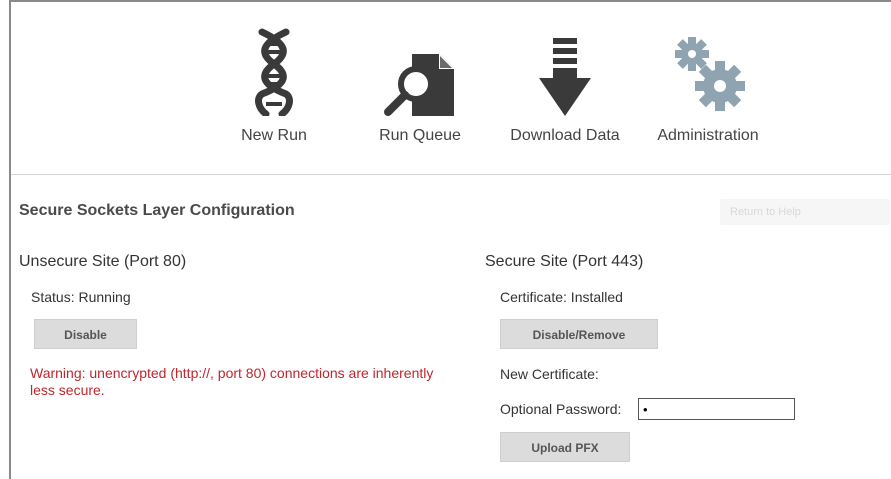 This screenshot has height=479, width=891. What do you see at coordinates (420, 73) in the screenshot?
I see `search-document-icon` at bounding box center [420, 73].